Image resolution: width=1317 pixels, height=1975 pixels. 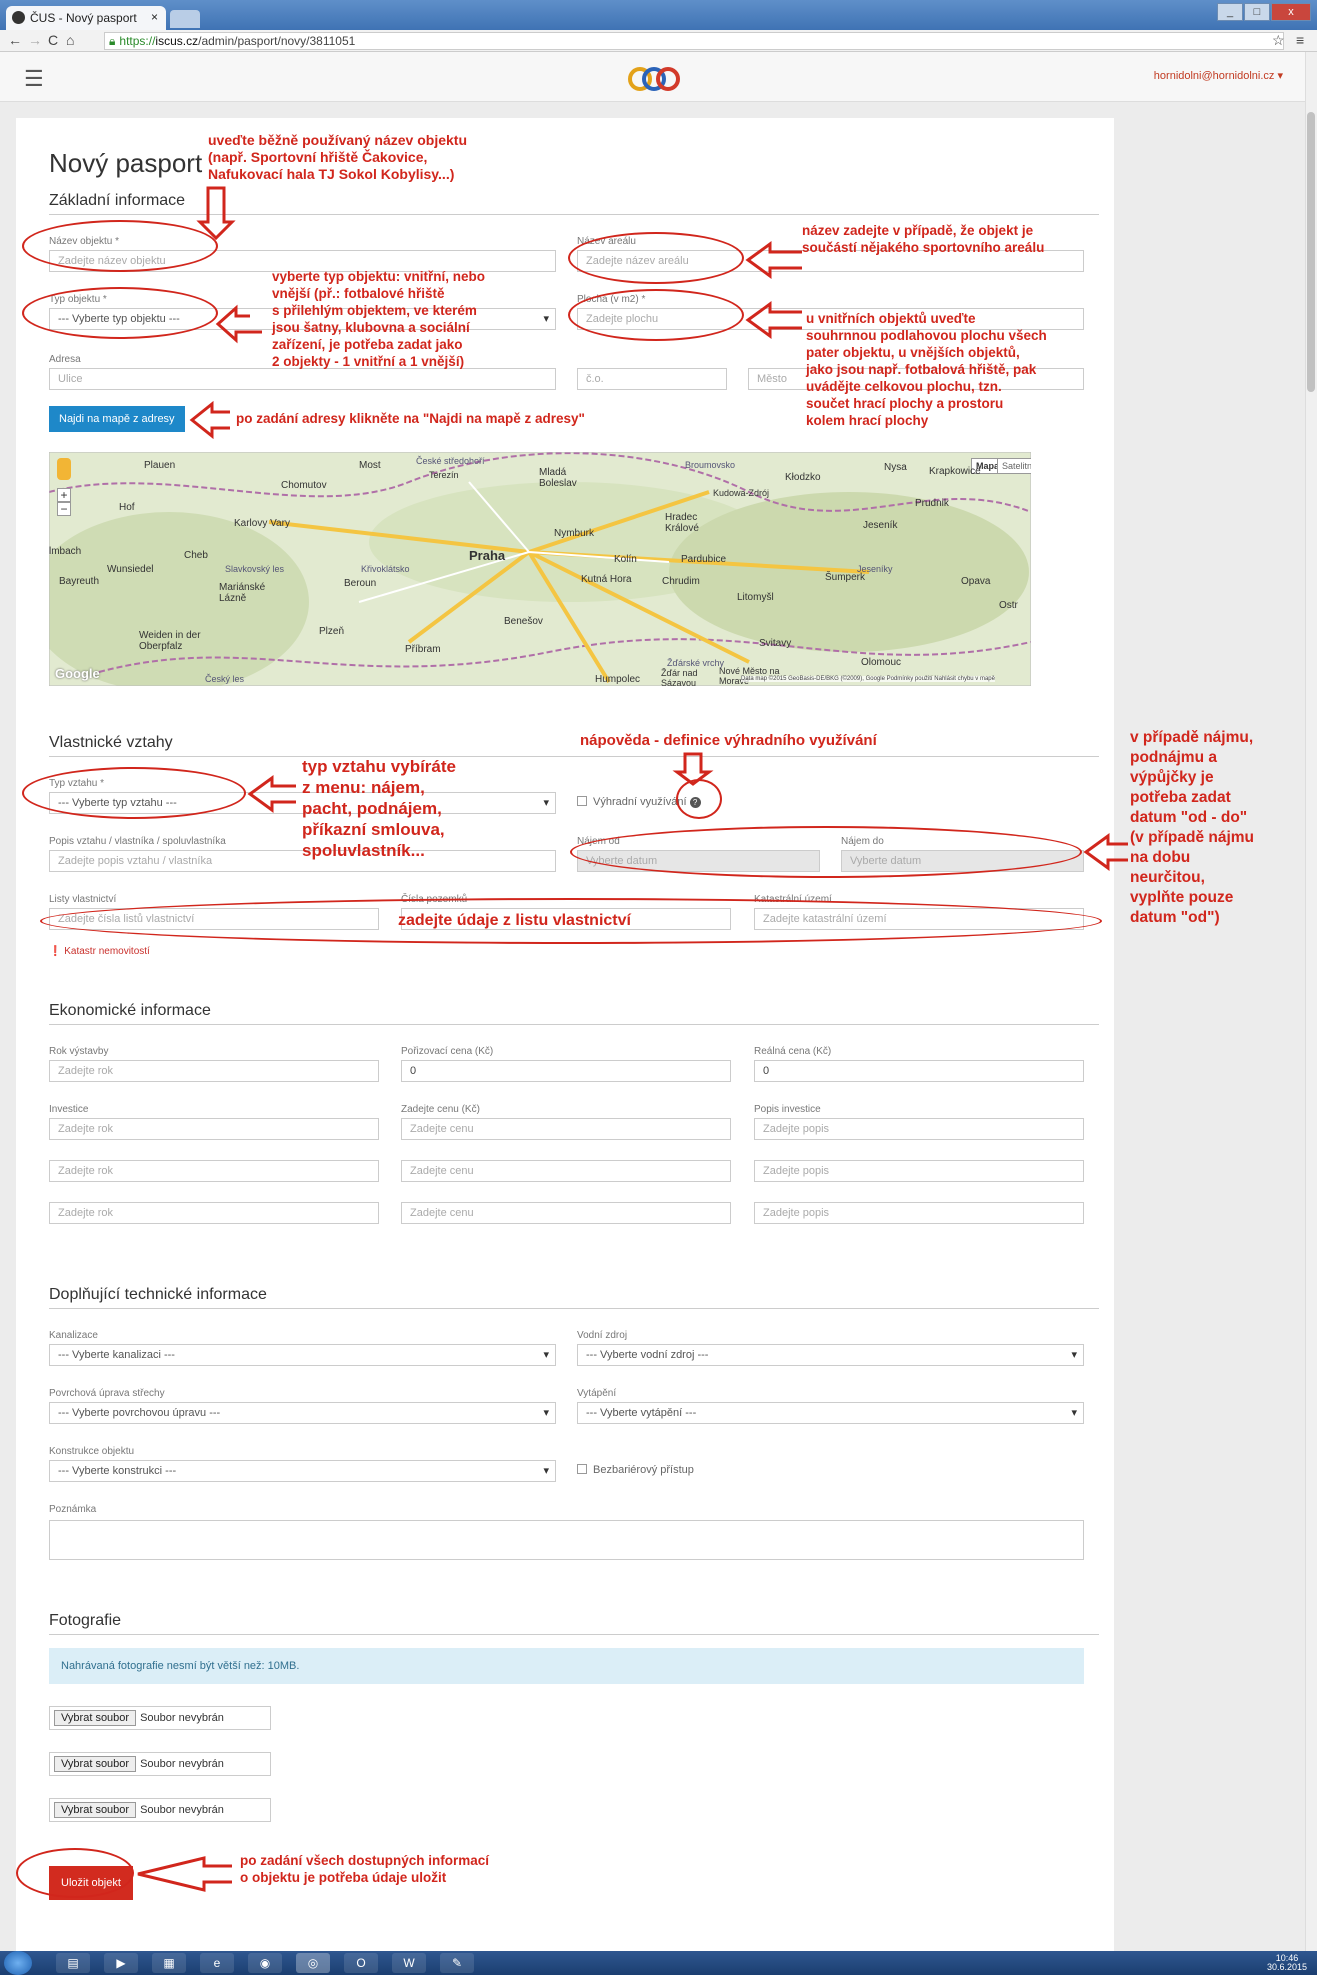 What do you see at coordinates (70, 40) in the screenshot?
I see `home-icon: ⌂` at bounding box center [70, 40].